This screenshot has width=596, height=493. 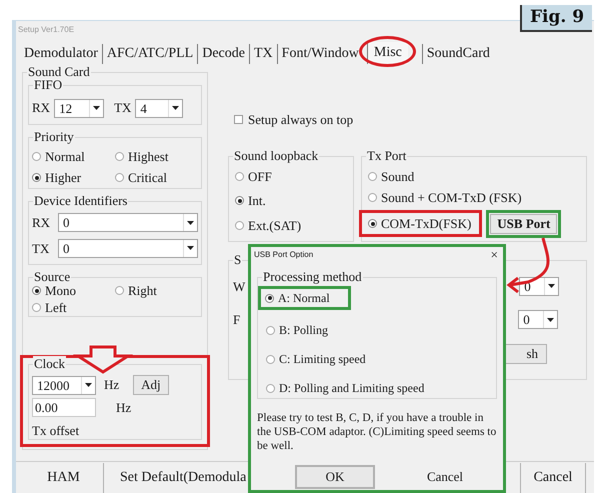 What do you see at coordinates (56, 307) in the screenshot?
I see `radio-label: Left` at bounding box center [56, 307].